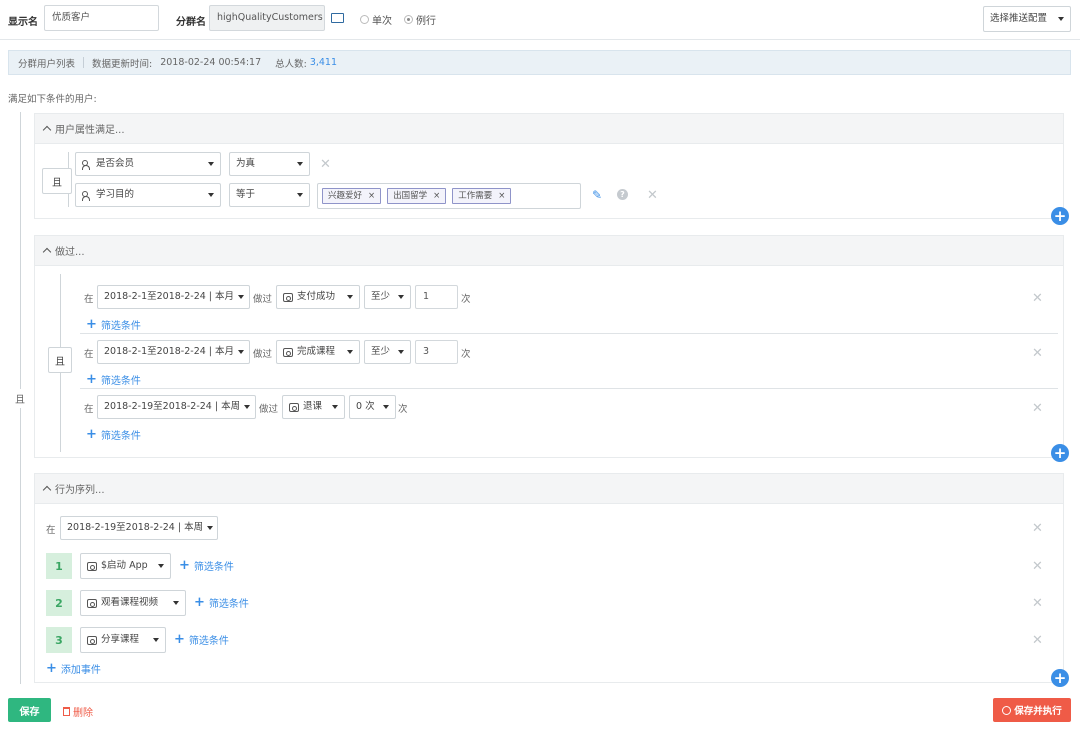 The height and width of the screenshot is (752, 1080). I want to click on id-card-icon, so click(337, 18).